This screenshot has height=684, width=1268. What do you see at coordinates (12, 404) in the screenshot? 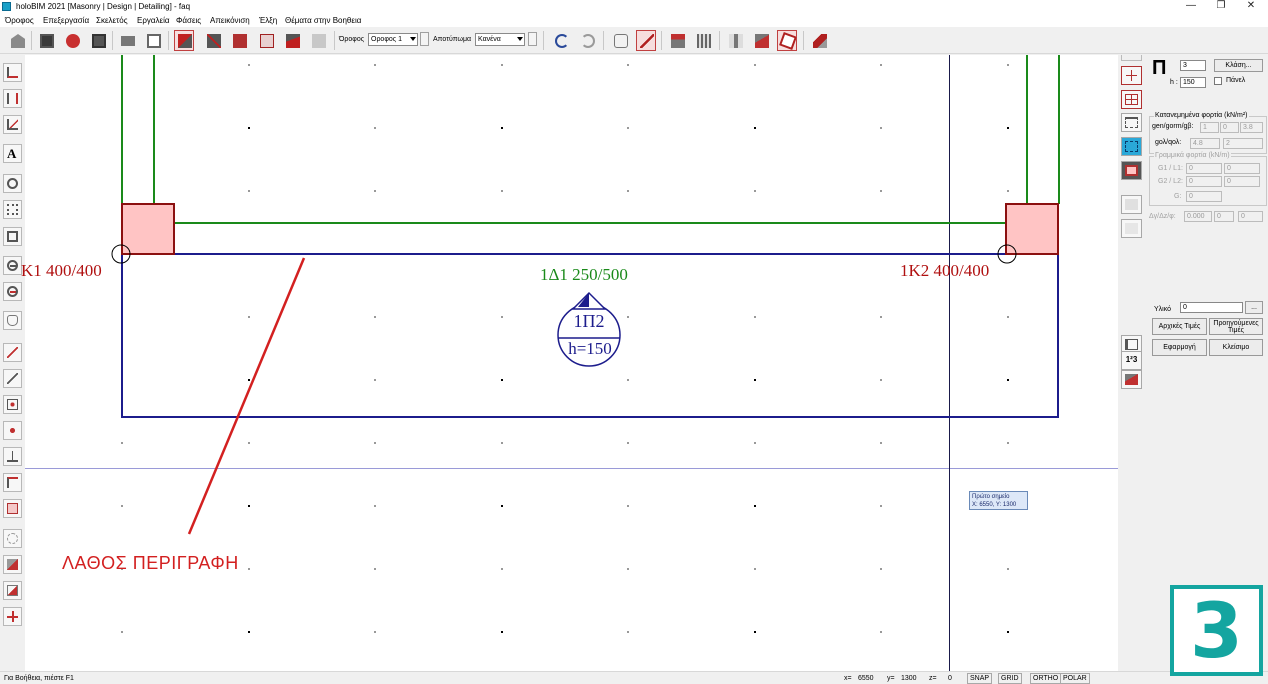
I see `point-tool-button` at bounding box center [12, 404].